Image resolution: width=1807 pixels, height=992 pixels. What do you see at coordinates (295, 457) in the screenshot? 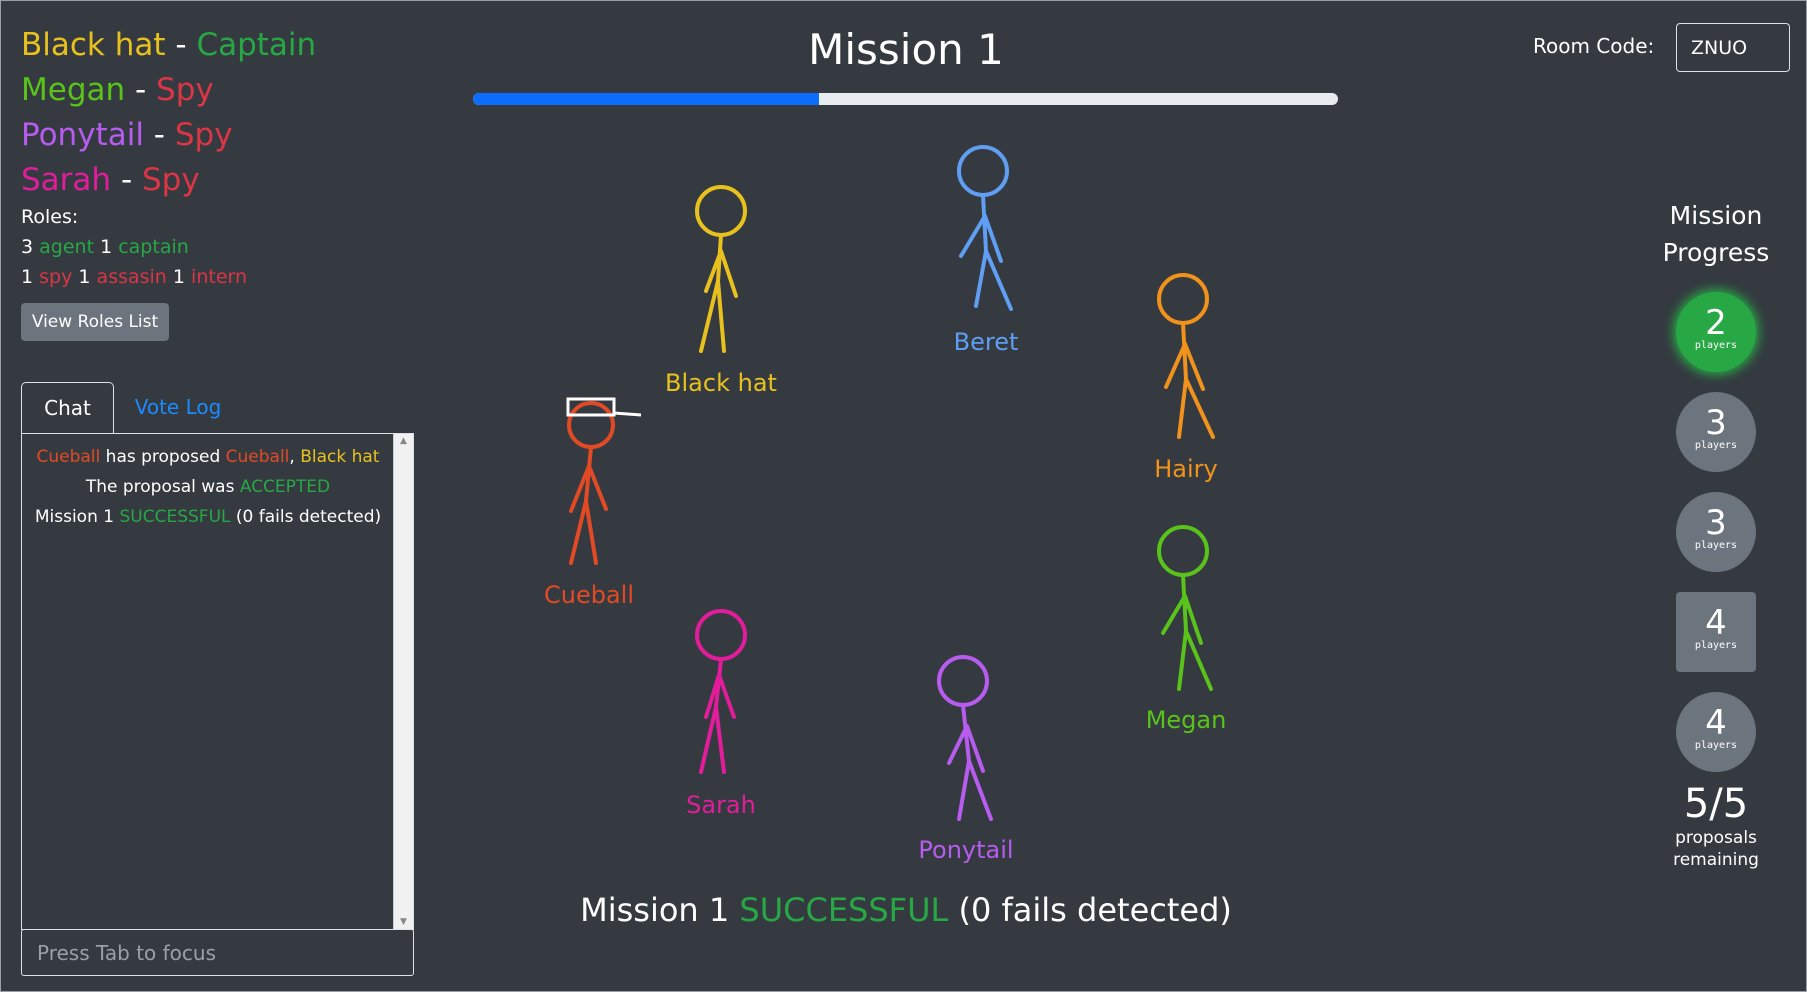
I see `chat-text: ,` at bounding box center [295, 457].